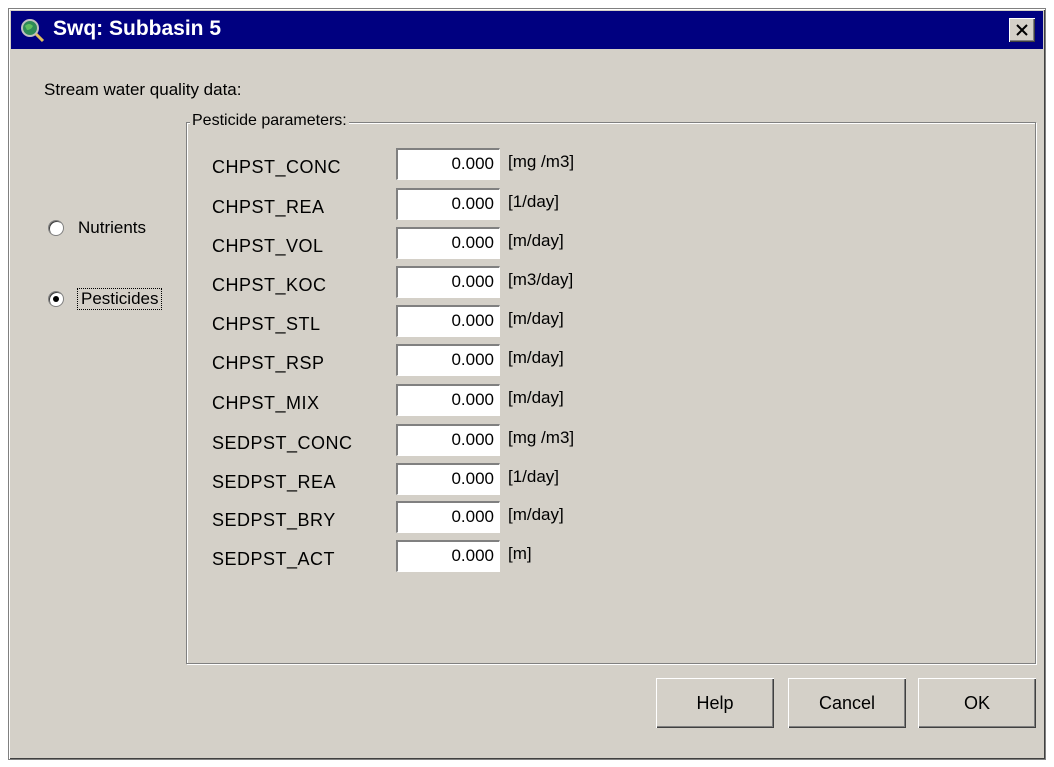  What do you see at coordinates (977, 703) in the screenshot?
I see `ok-button: OK` at bounding box center [977, 703].